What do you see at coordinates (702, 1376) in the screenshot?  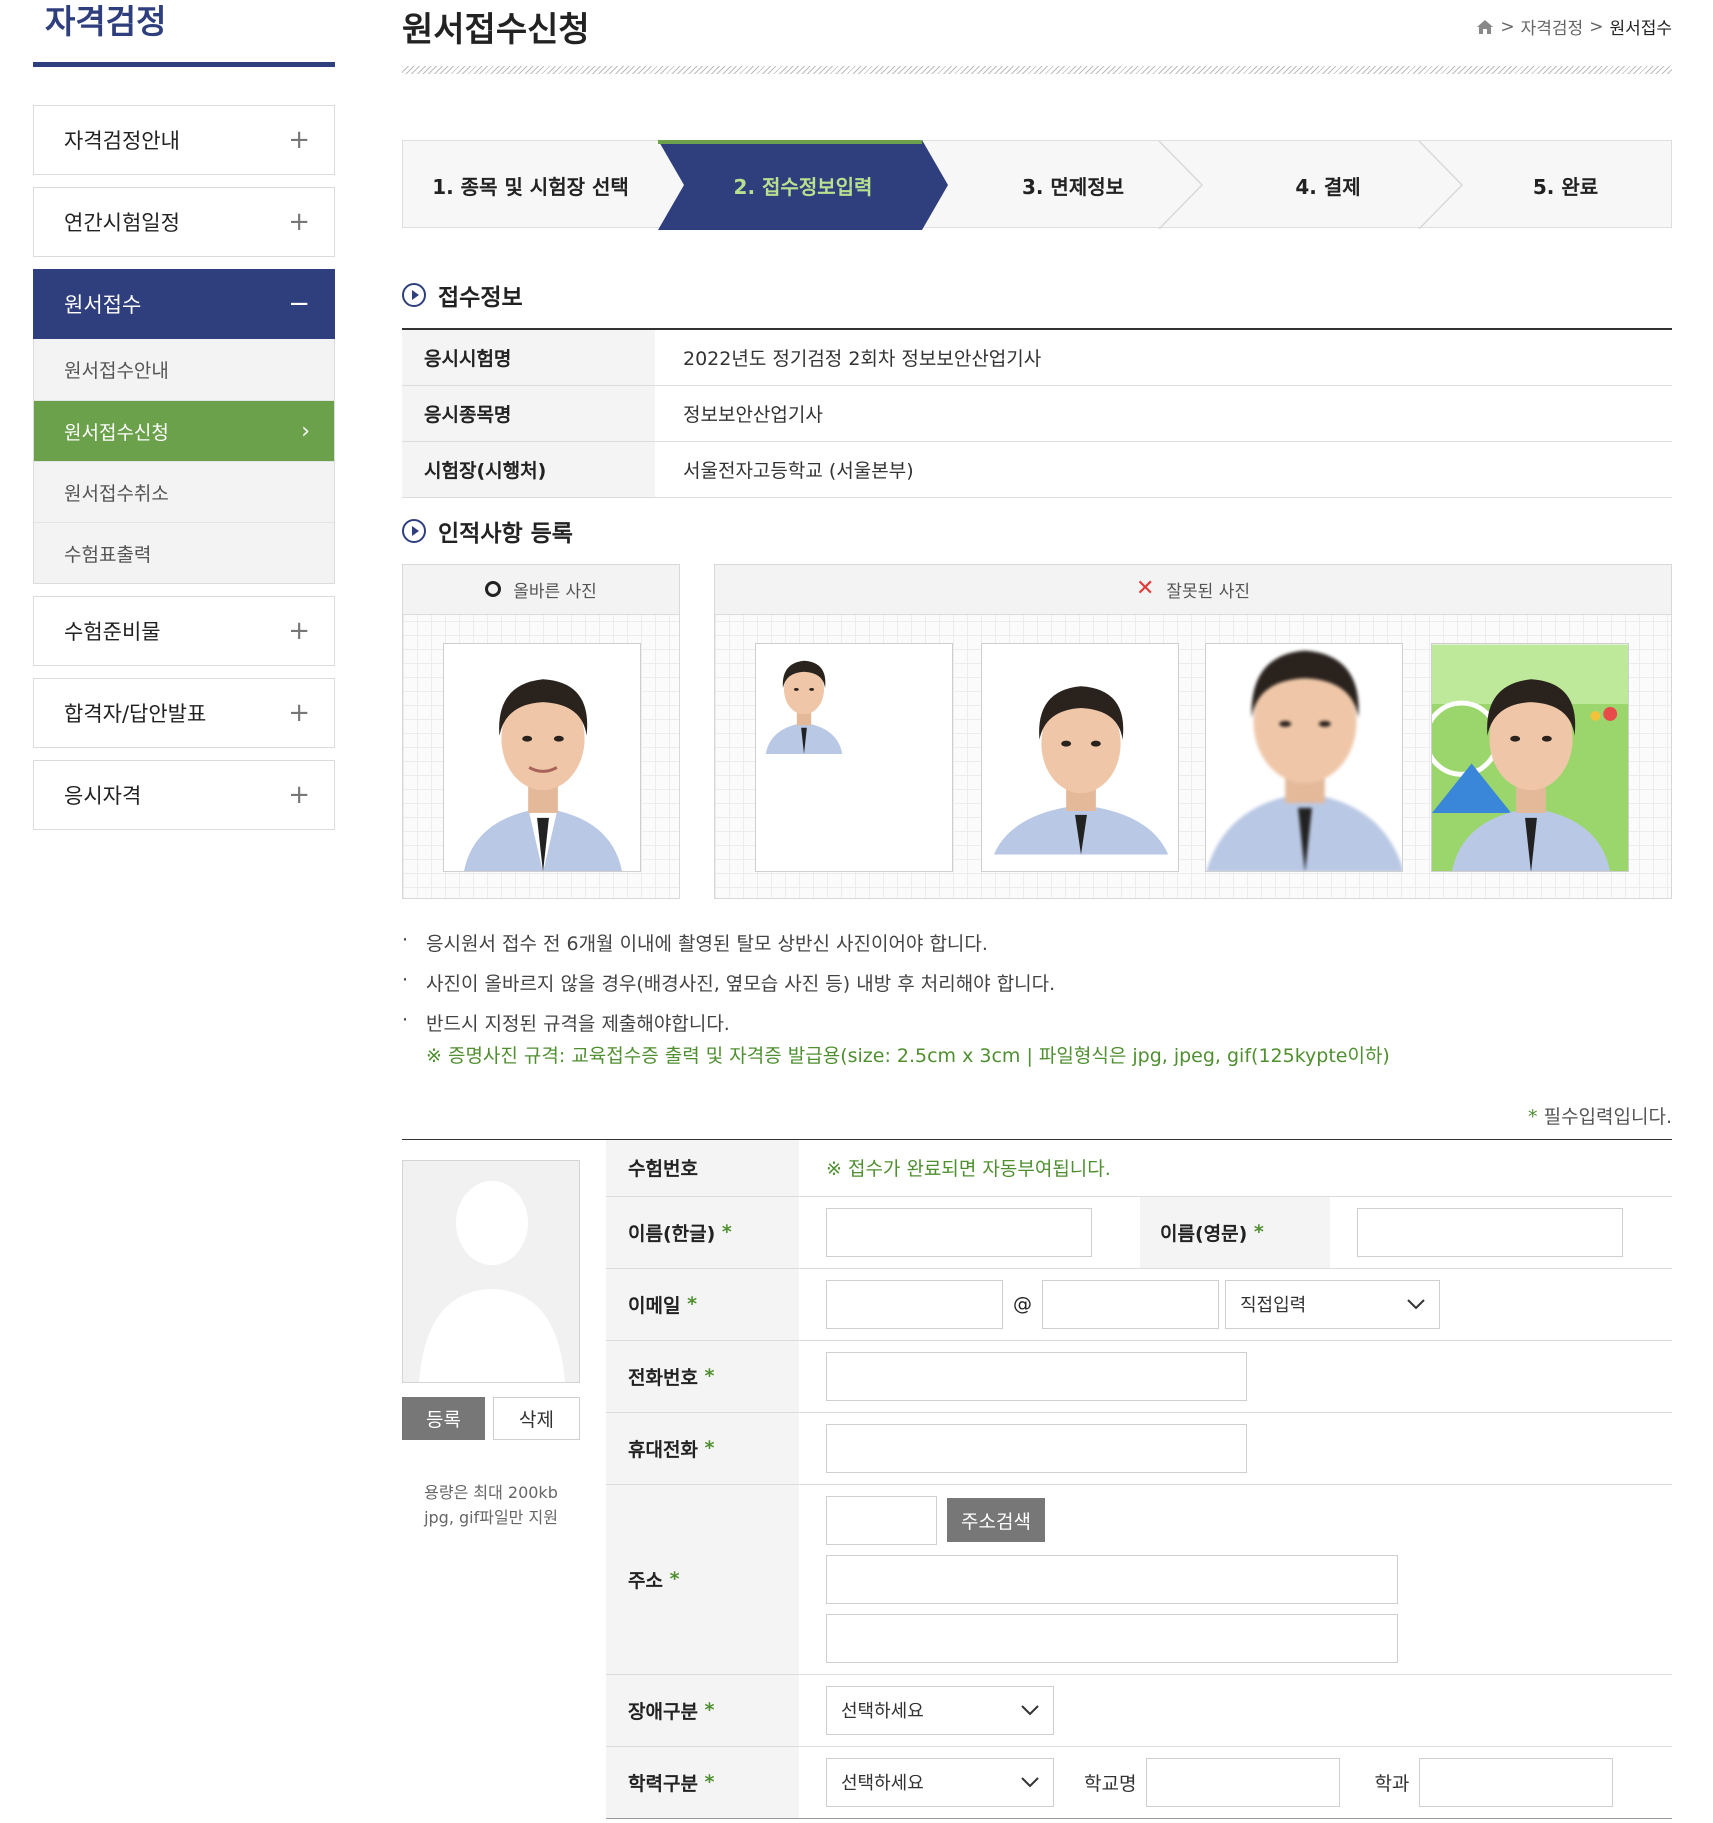 I see `form-label: 전화번호 *` at bounding box center [702, 1376].